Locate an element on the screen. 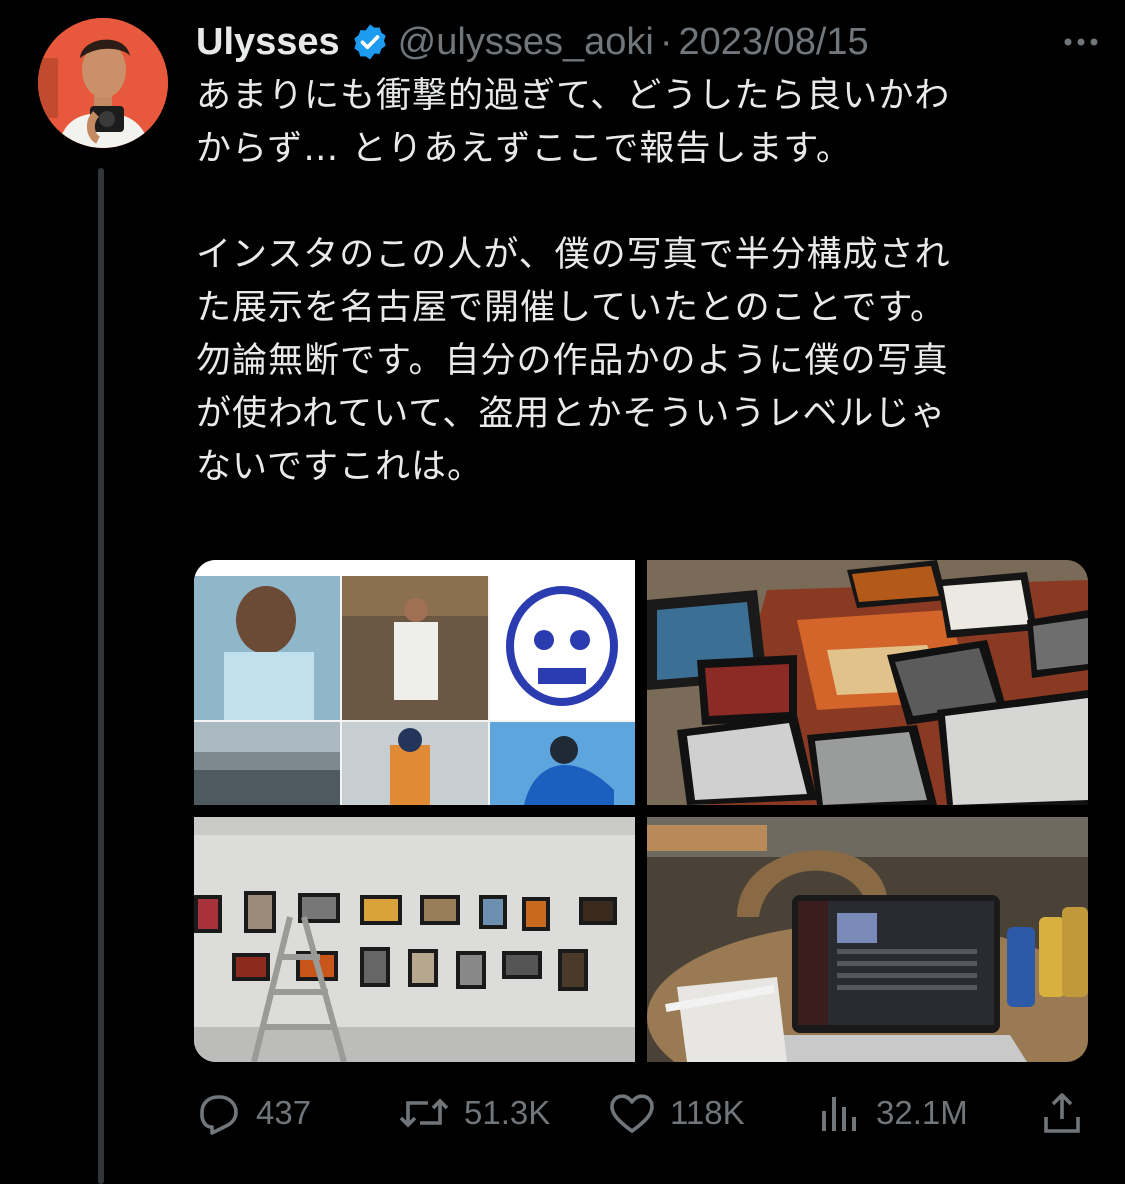  tweet-header: Ulysses @ulysses_aoki · 2023/08/15 is located at coordinates (651, 42).